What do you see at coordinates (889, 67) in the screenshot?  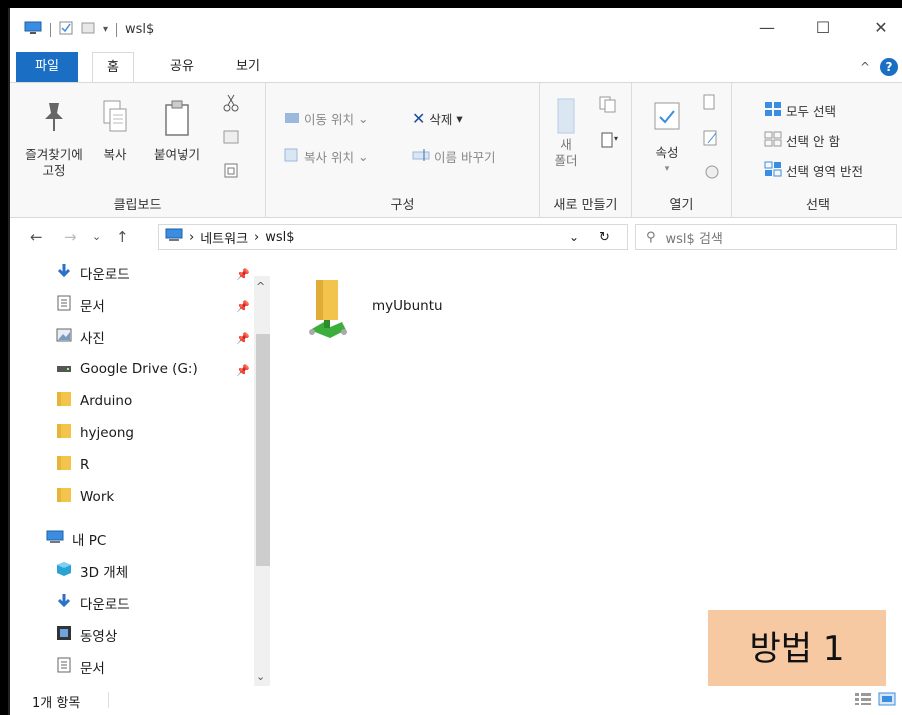 I see `help-icon: ?` at bounding box center [889, 67].